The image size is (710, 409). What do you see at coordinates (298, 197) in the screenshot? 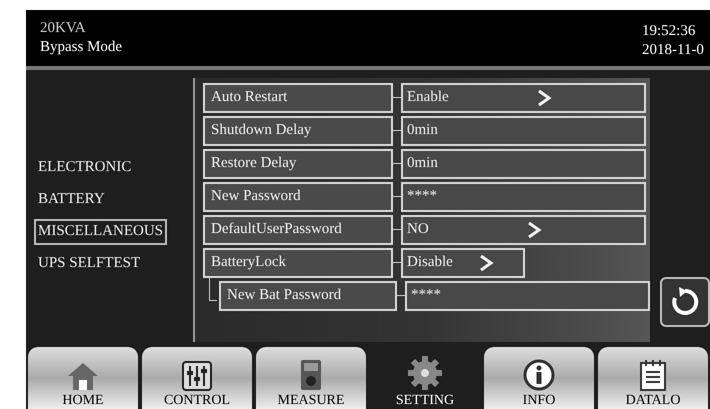
I see `setting-label: New Password` at bounding box center [298, 197].